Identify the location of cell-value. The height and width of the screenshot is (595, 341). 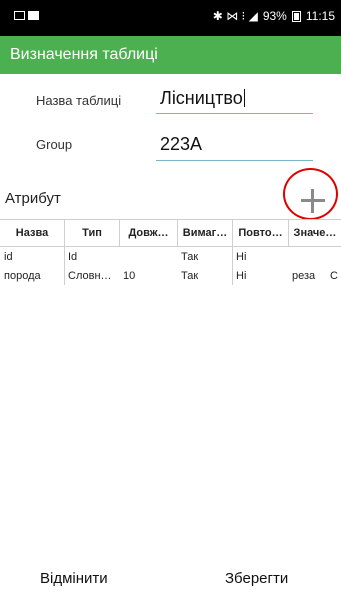
(309, 256).